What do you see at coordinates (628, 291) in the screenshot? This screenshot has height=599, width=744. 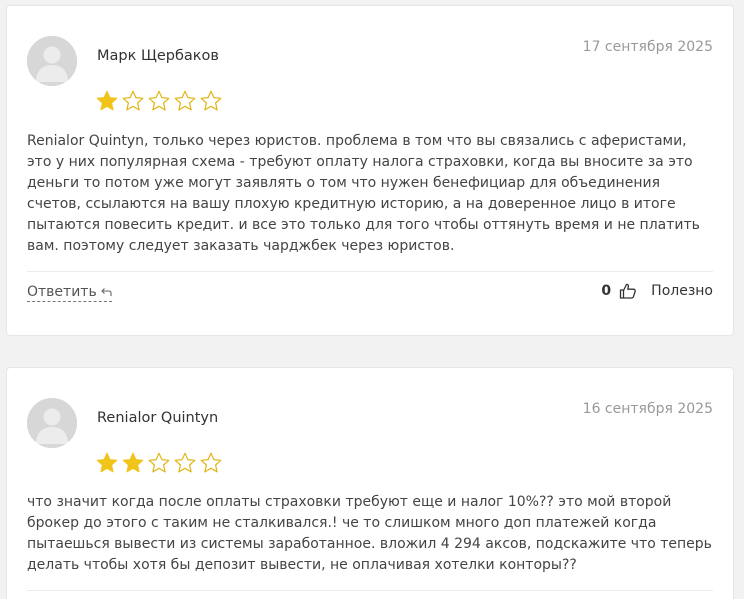 I see `thumbs-up-icon` at bounding box center [628, 291].